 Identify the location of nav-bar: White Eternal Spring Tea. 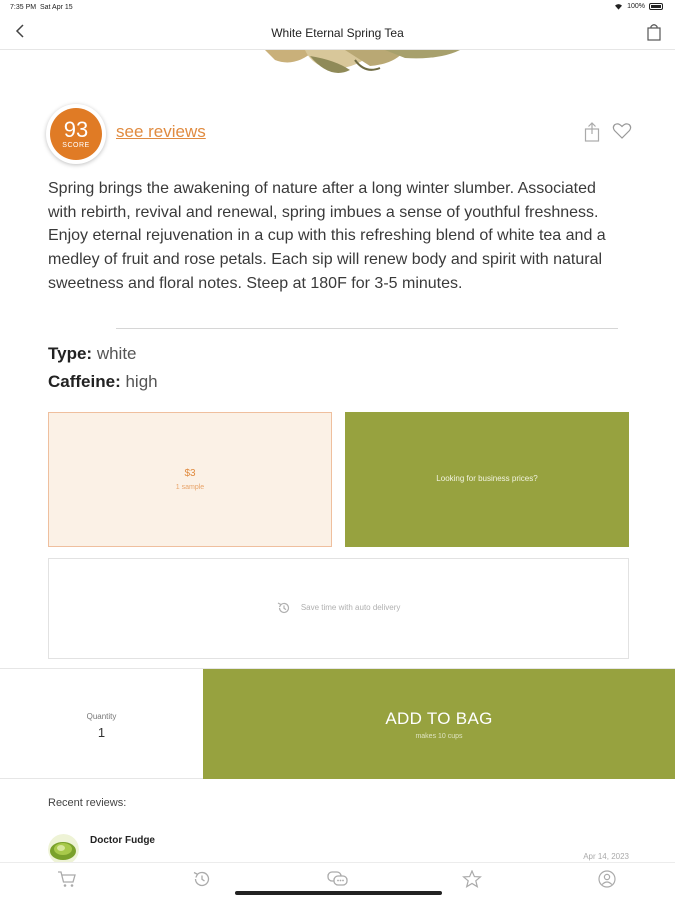
(337, 33).